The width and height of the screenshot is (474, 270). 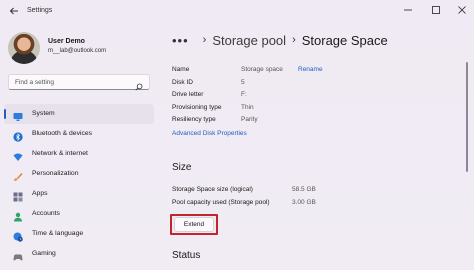 What do you see at coordinates (467, 117) in the screenshot?
I see `scrollbar` at bounding box center [467, 117].